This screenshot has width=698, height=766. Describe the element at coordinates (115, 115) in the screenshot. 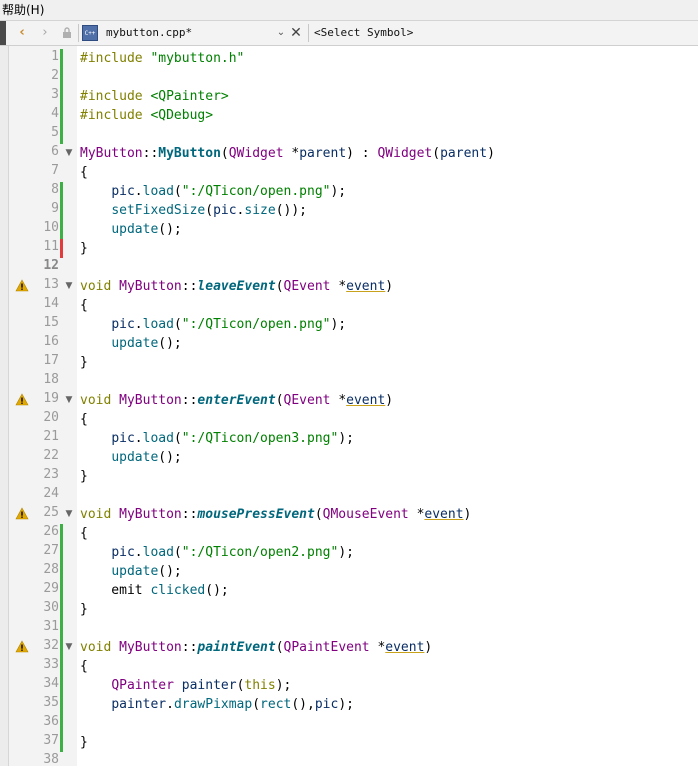

I see `code-token: #include` at that location.